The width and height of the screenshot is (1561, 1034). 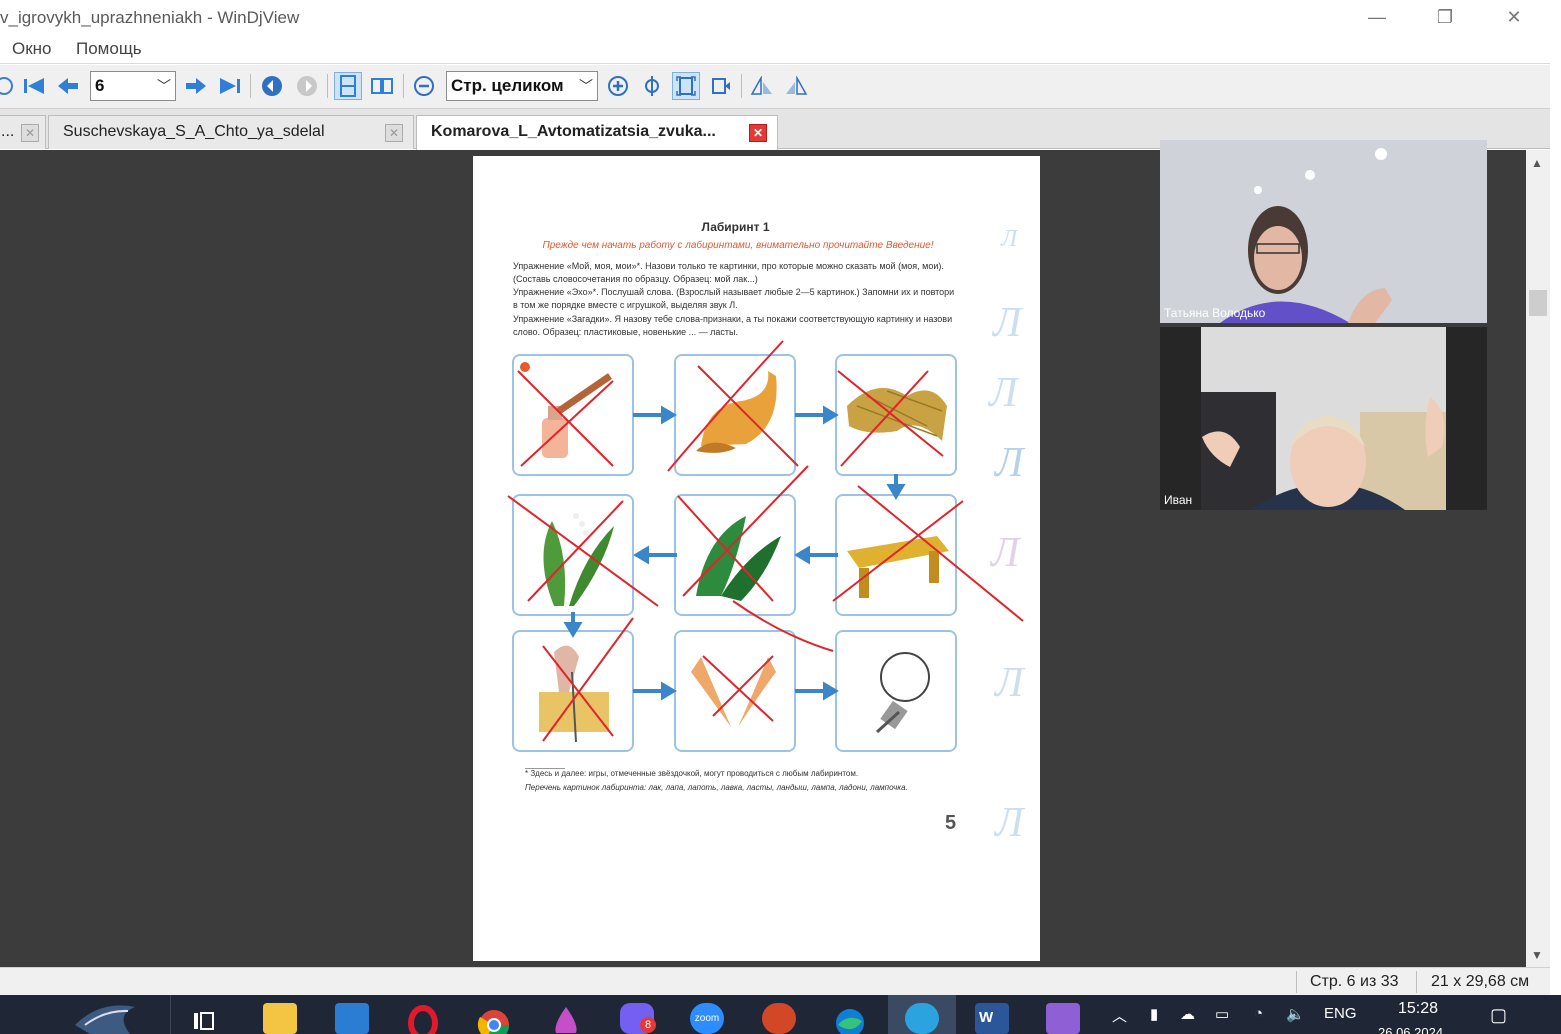 I want to click on page-number: 5, so click(x=951, y=823).